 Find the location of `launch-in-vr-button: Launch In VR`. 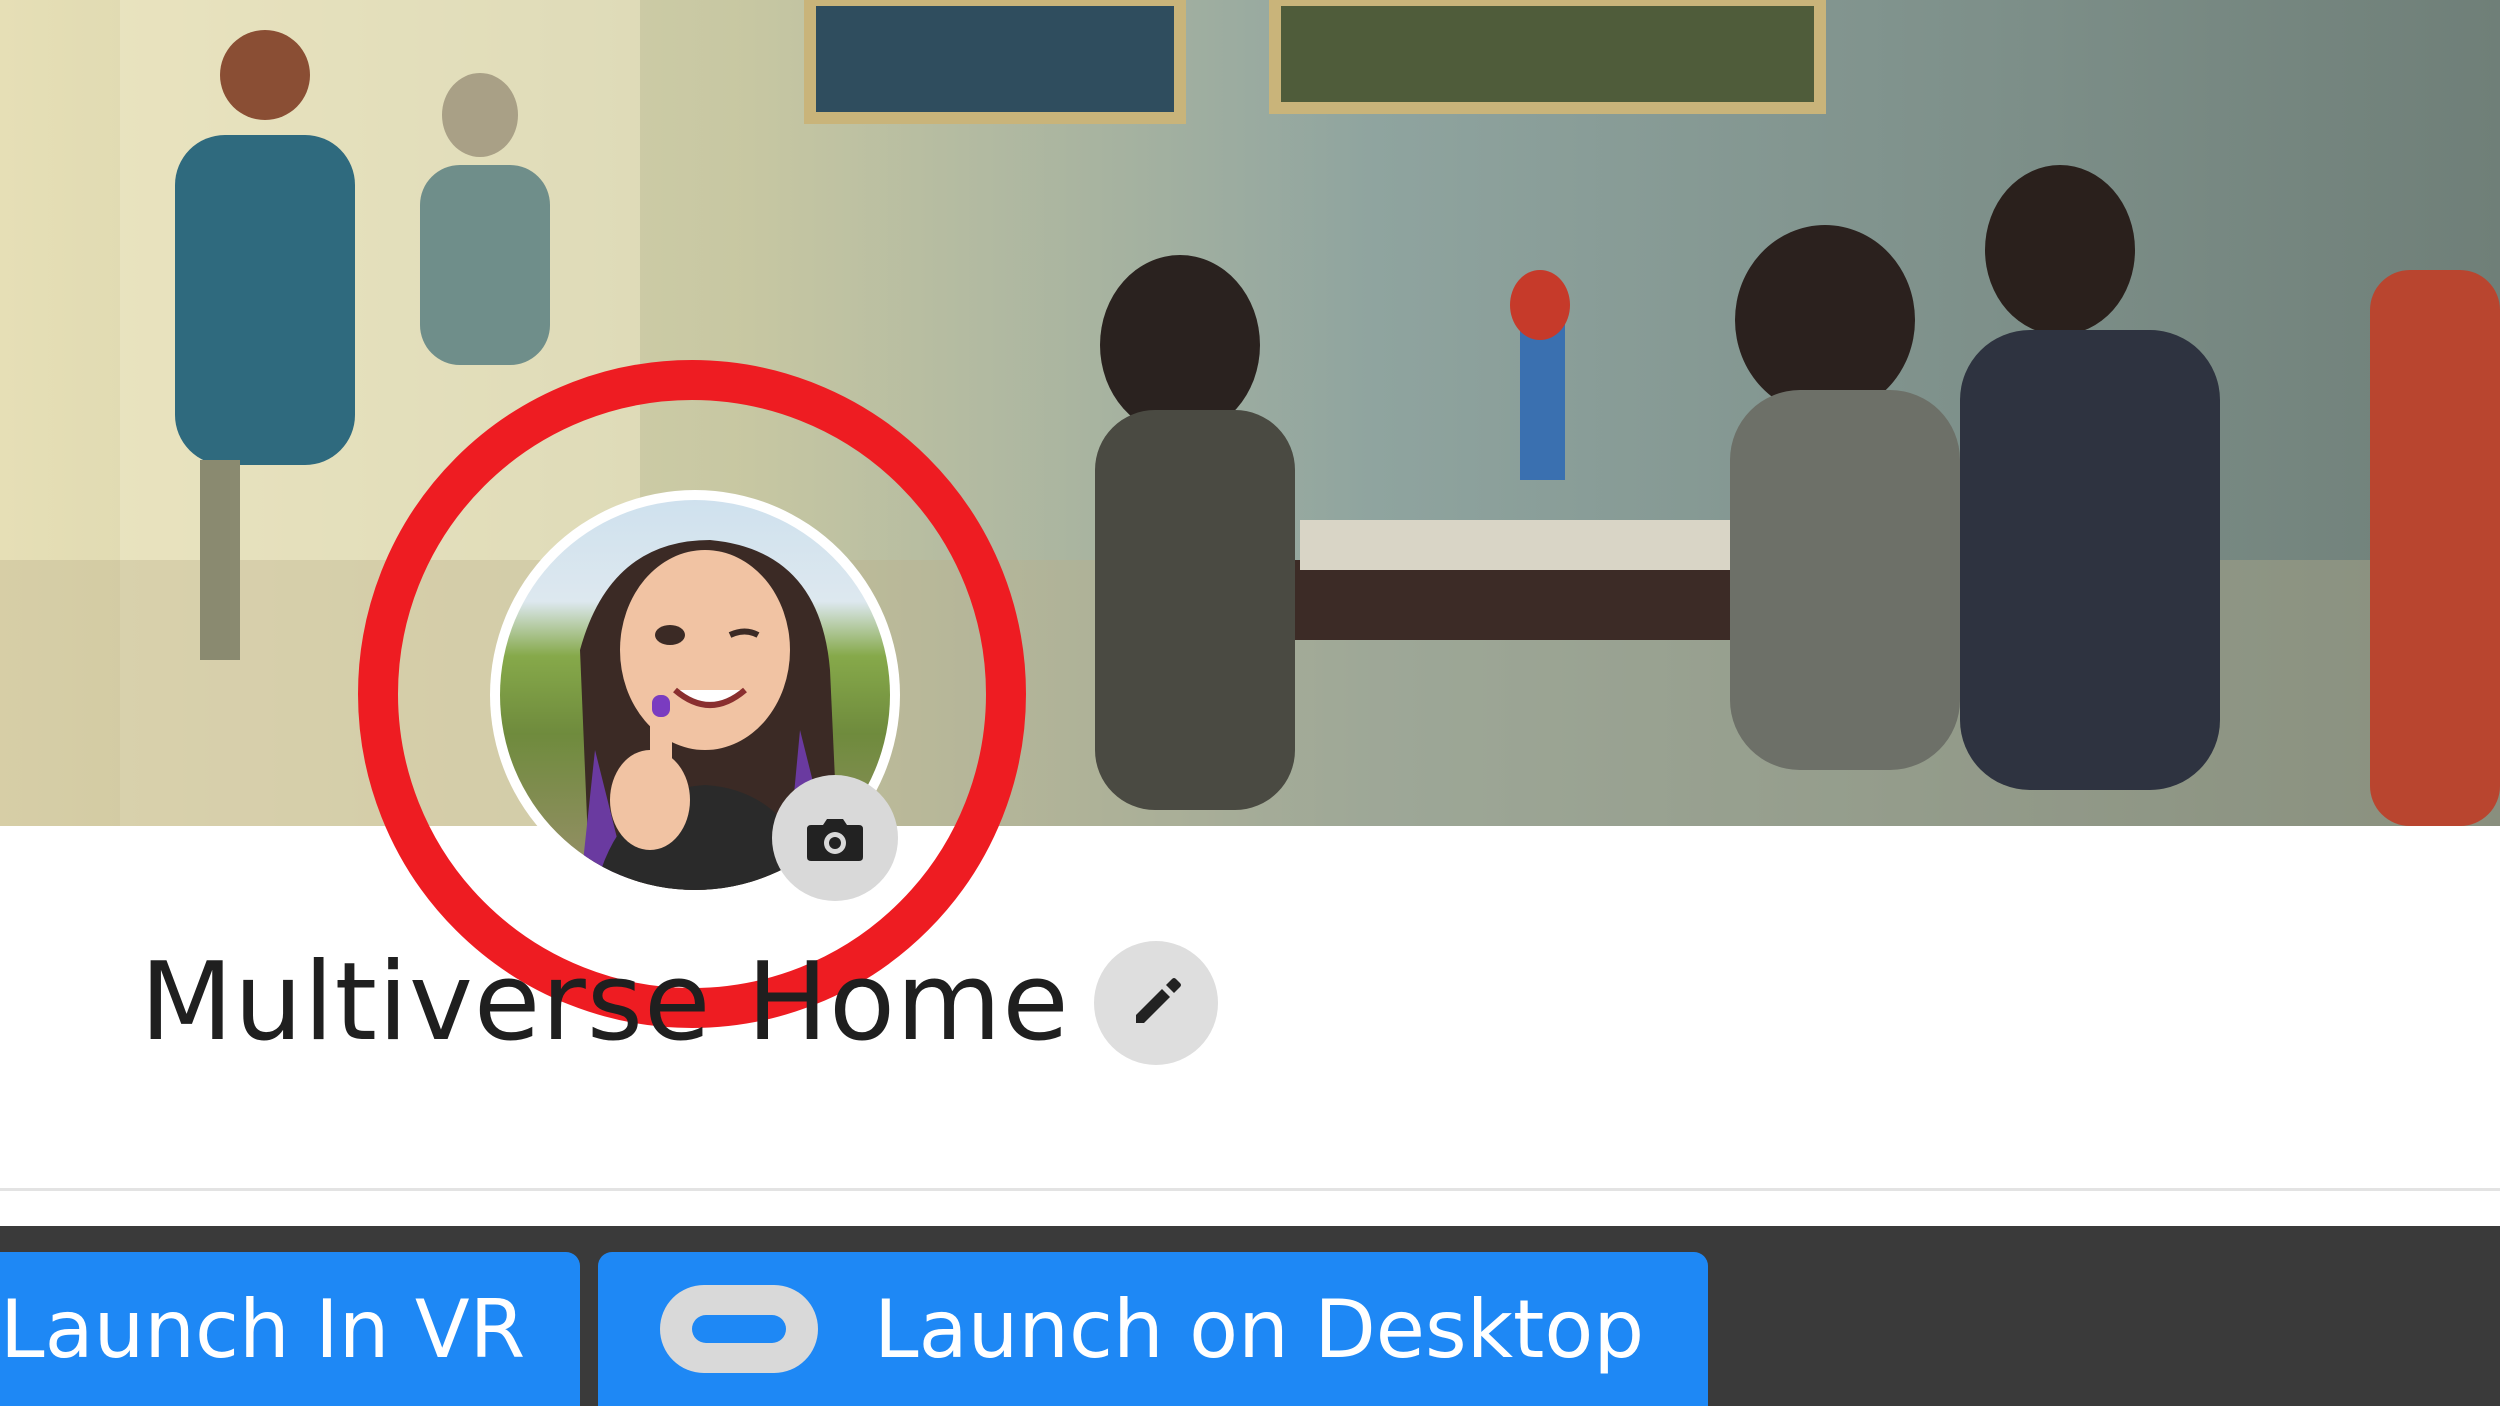

launch-in-vr-button: Launch In VR is located at coordinates (290, 1329).